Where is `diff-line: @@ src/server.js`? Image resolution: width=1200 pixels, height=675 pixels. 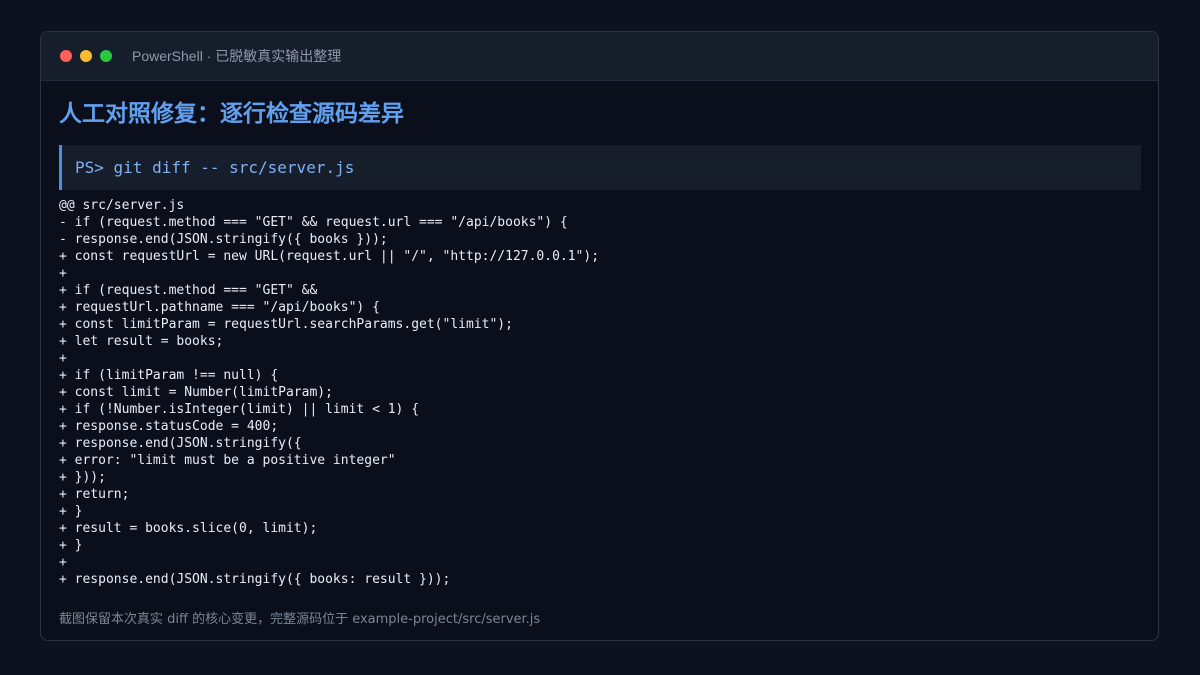
diff-line: @@ src/server.js is located at coordinates (122, 205).